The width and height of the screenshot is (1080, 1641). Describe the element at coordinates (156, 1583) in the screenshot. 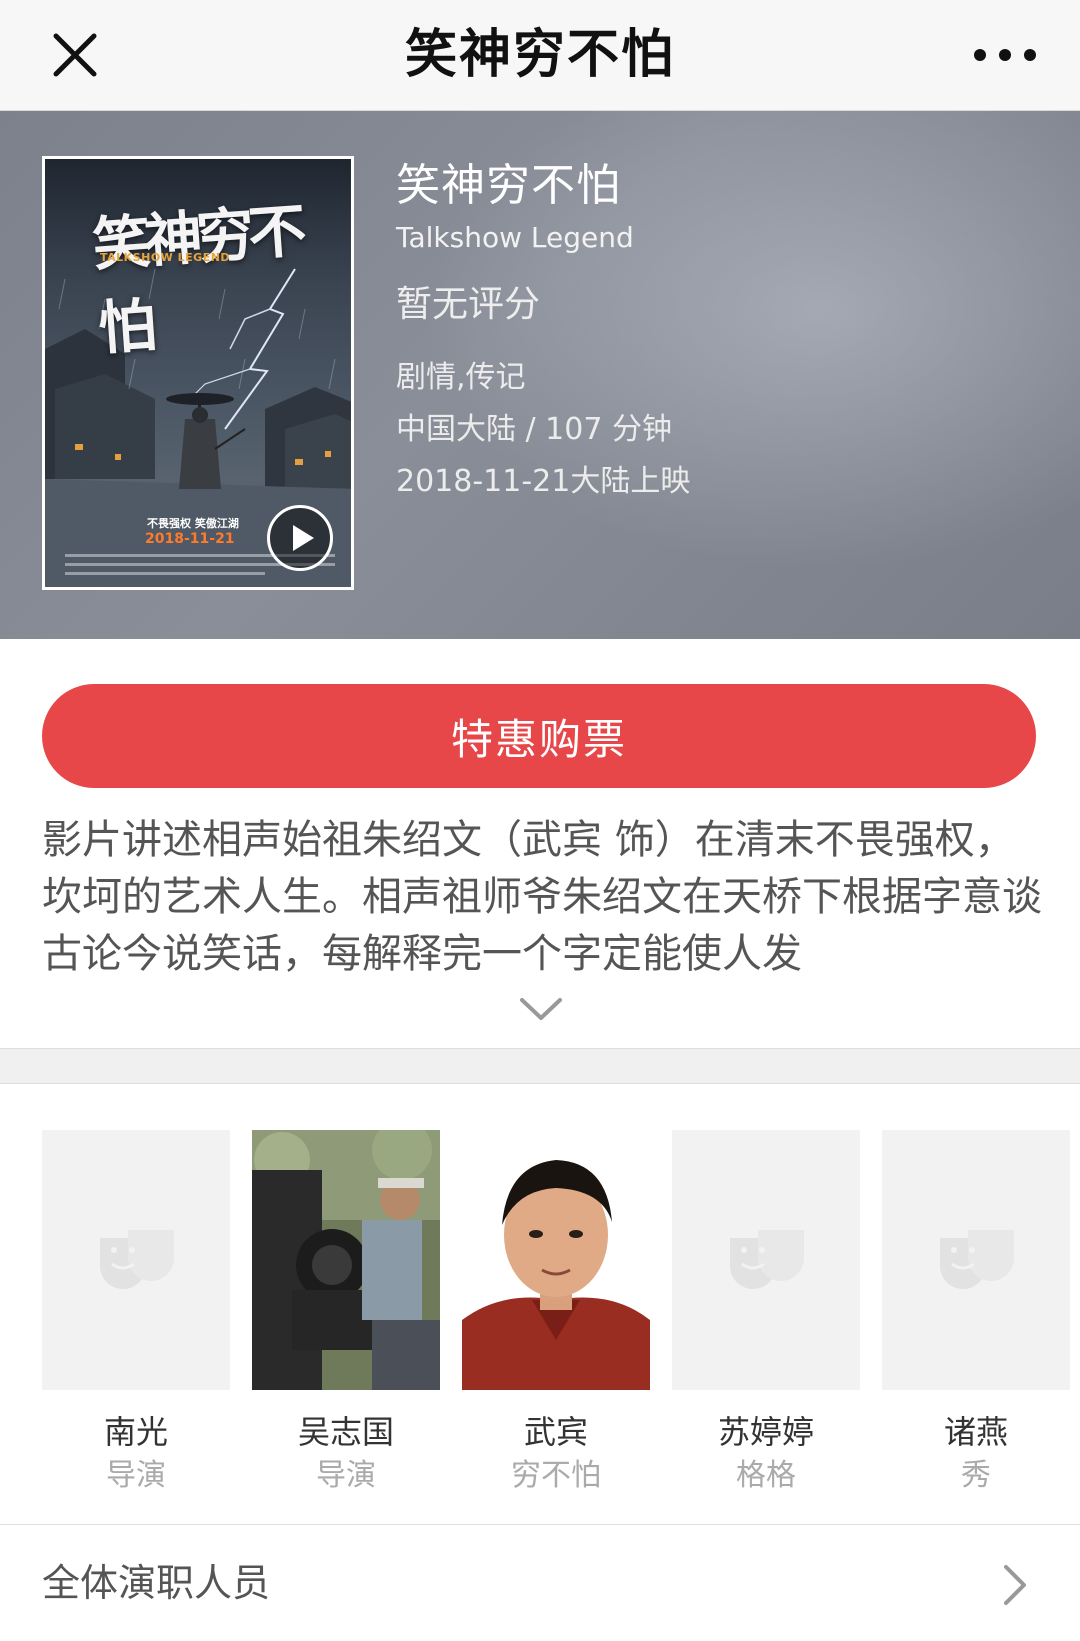

I see `all-cast-label: 全体演职人员` at that location.